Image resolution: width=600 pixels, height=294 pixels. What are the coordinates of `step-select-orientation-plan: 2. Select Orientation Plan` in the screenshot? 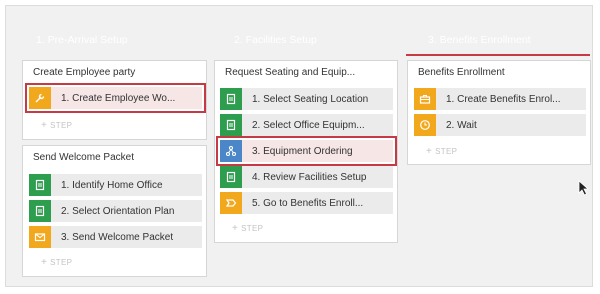 It's located at (115, 211).